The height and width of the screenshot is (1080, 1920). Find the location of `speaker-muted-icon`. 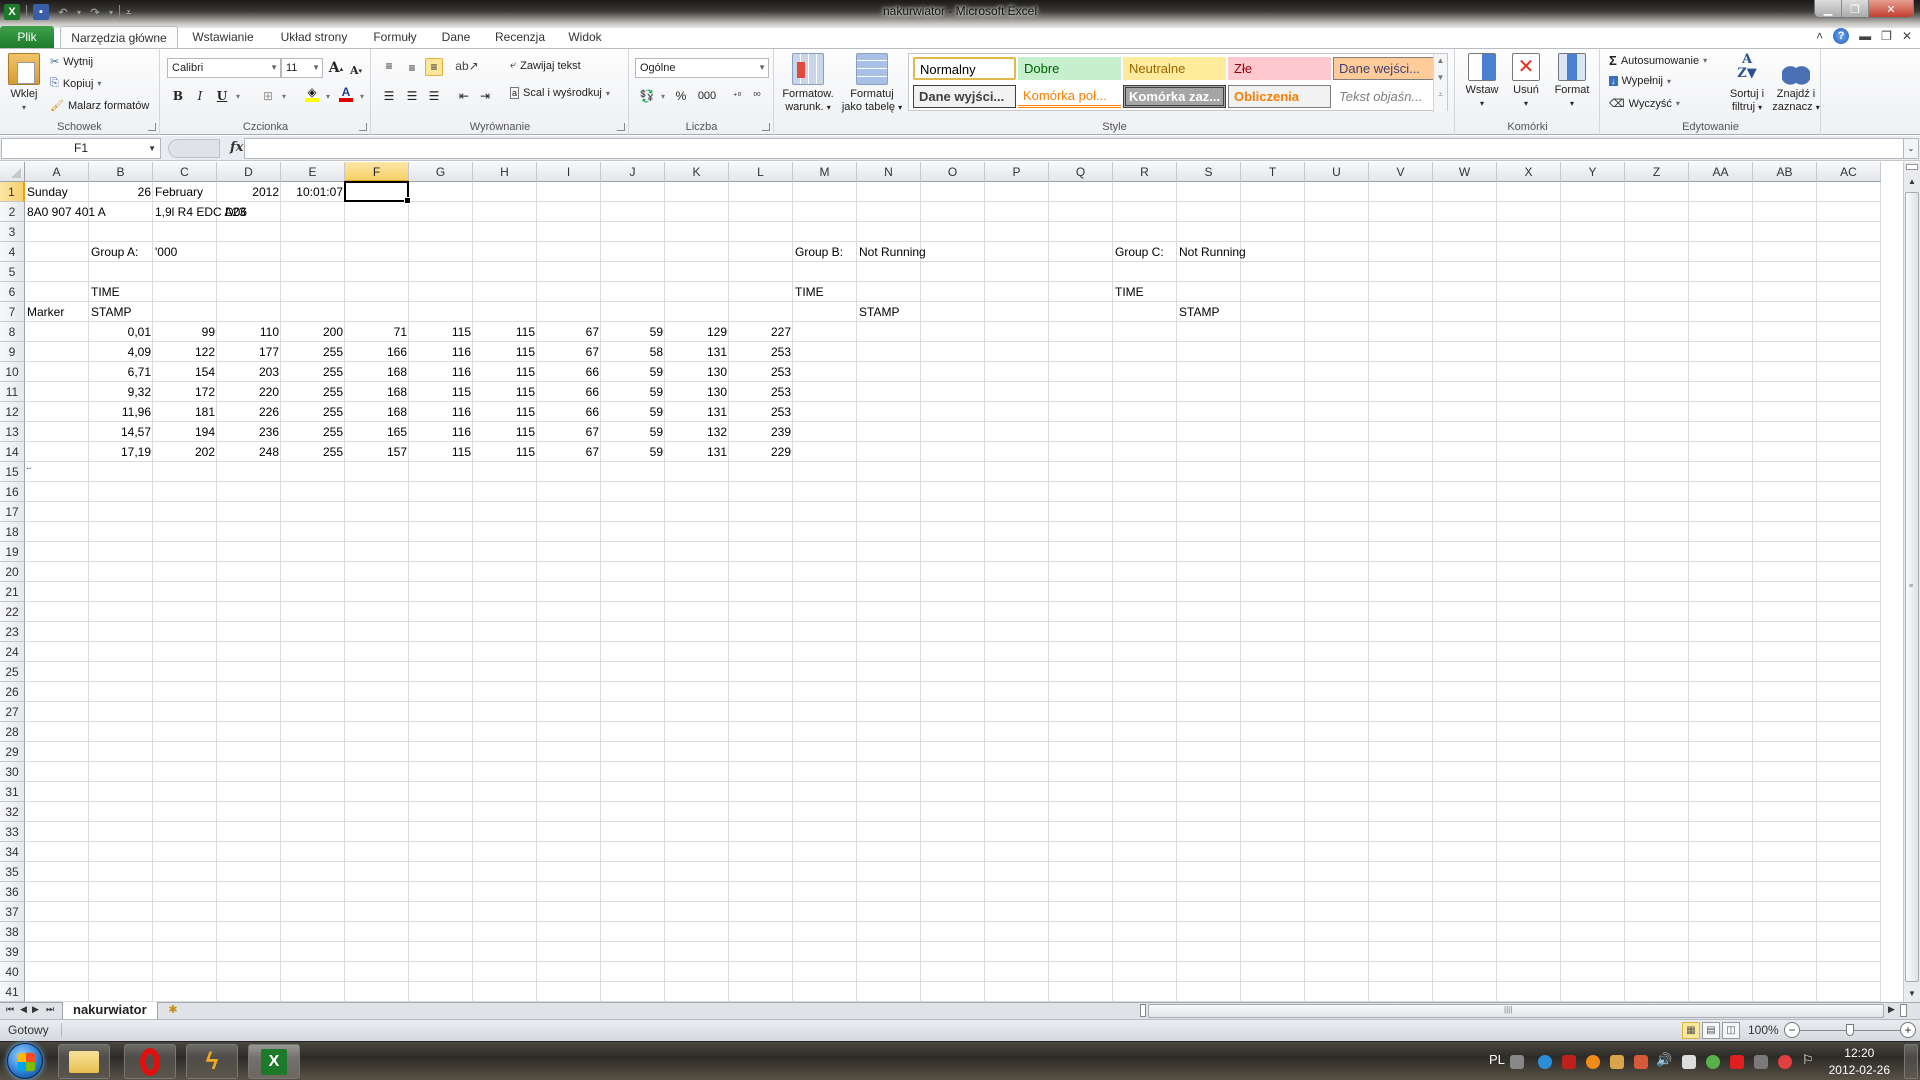

speaker-muted-icon is located at coordinates (1641, 1062).